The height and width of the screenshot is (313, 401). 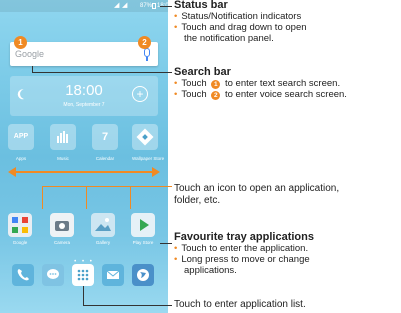 What do you see at coordinates (241, 16) in the screenshot?
I see `bullet-text: Status/Notification indicators` at bounding box center [241, 16].